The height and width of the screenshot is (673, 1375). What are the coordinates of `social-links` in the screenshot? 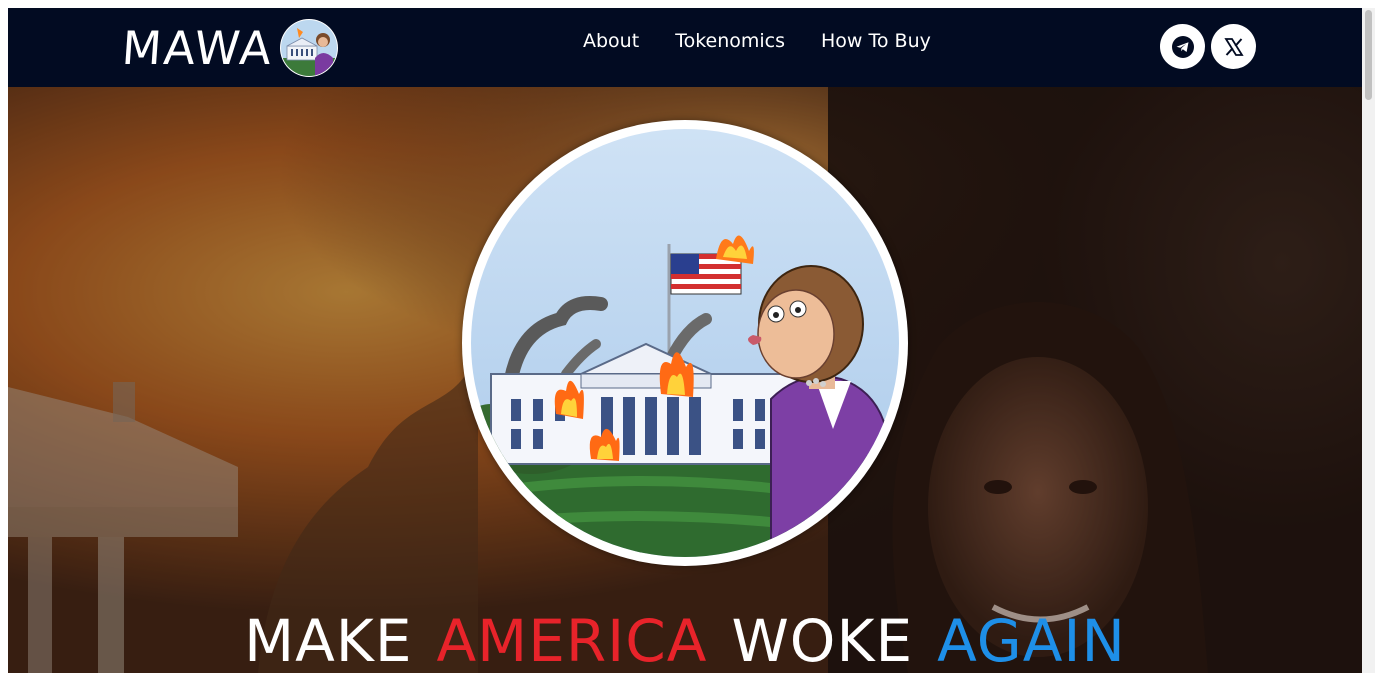 It's located at (1208, 46).